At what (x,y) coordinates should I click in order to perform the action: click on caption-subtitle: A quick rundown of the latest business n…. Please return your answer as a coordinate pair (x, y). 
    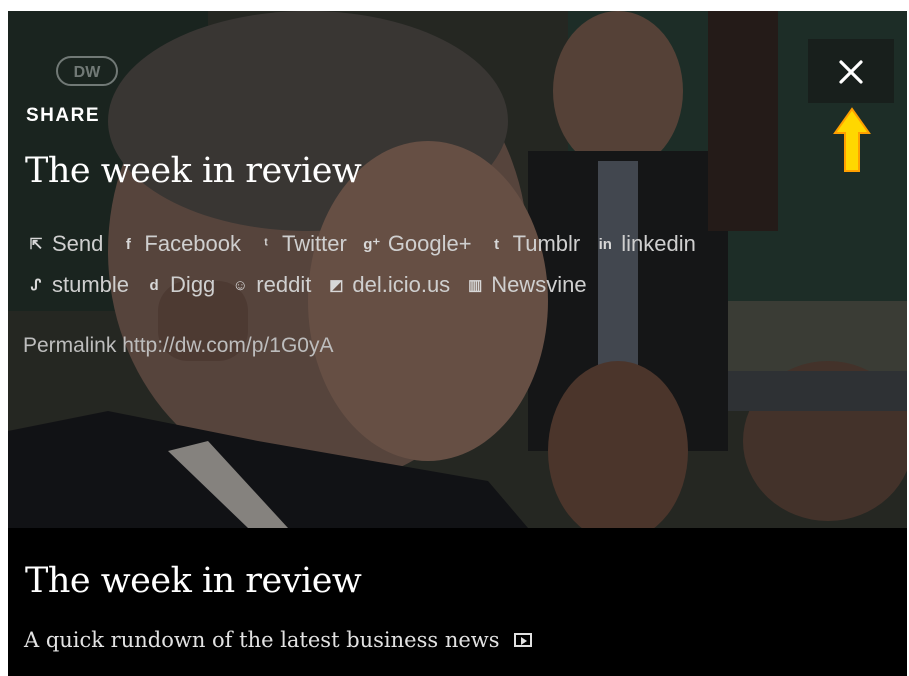
    Looking at the image, I should click on (262, 640).